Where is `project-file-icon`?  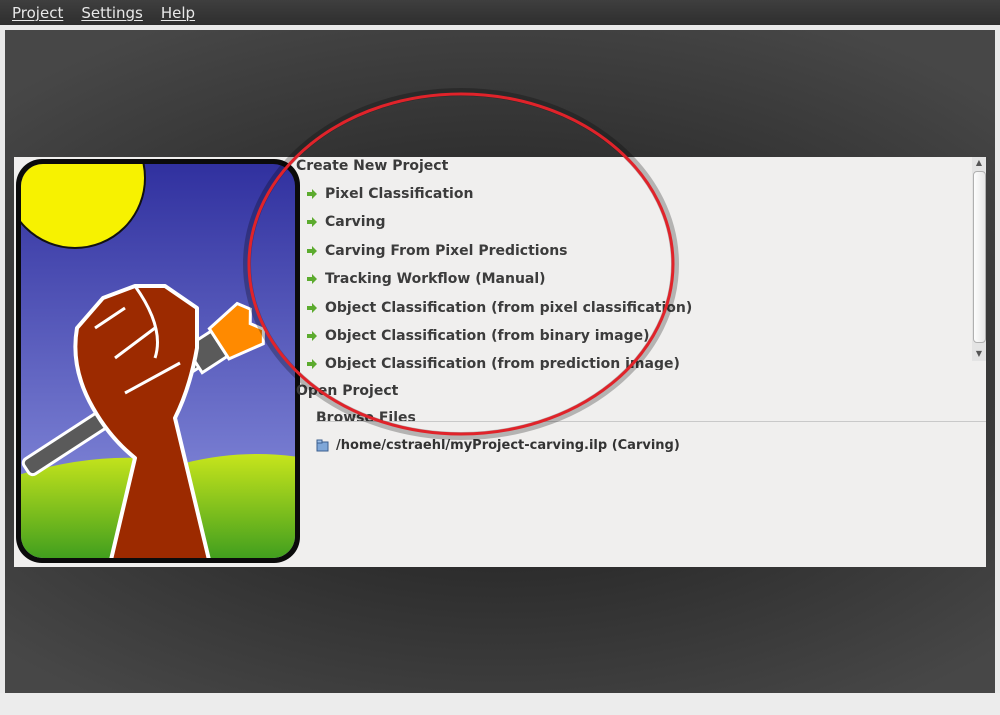 project-file-icon is located at coordinates (322, 445).